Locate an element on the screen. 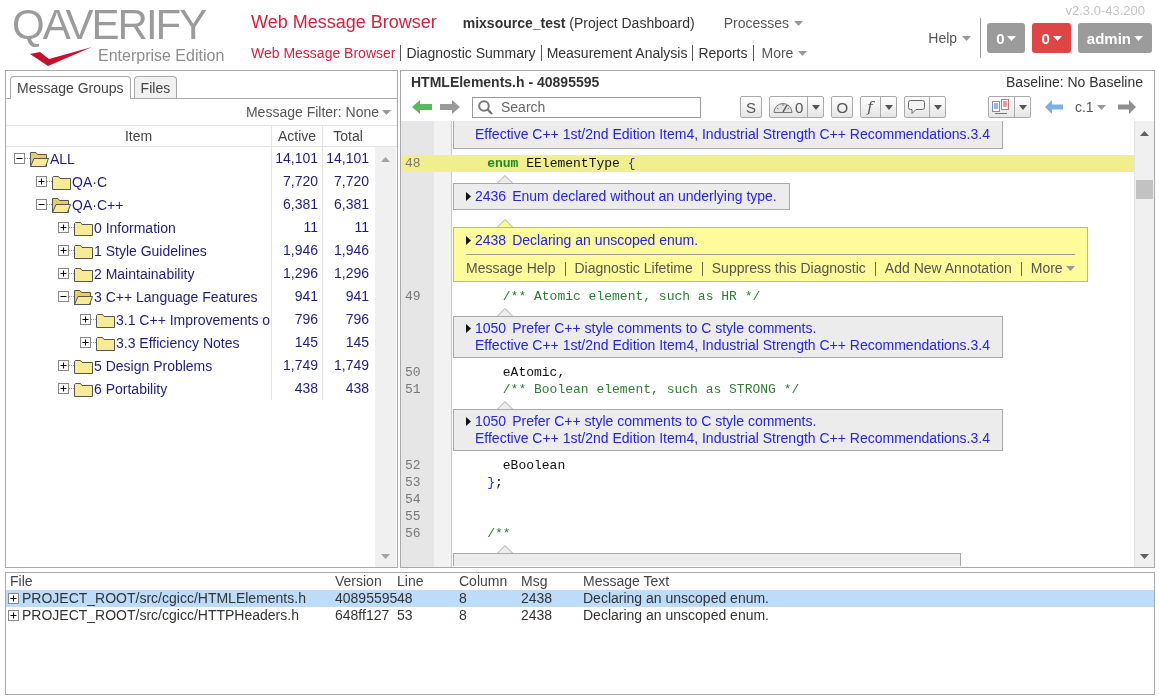 This screenshot has width=1159, height=700. diagnostic-message: 2438 Declaring an unscoped enum. Message Help Diagnostic Lifetime Suppress this Diagnostic Add New Annotation More is located at coordinates (770, 254).